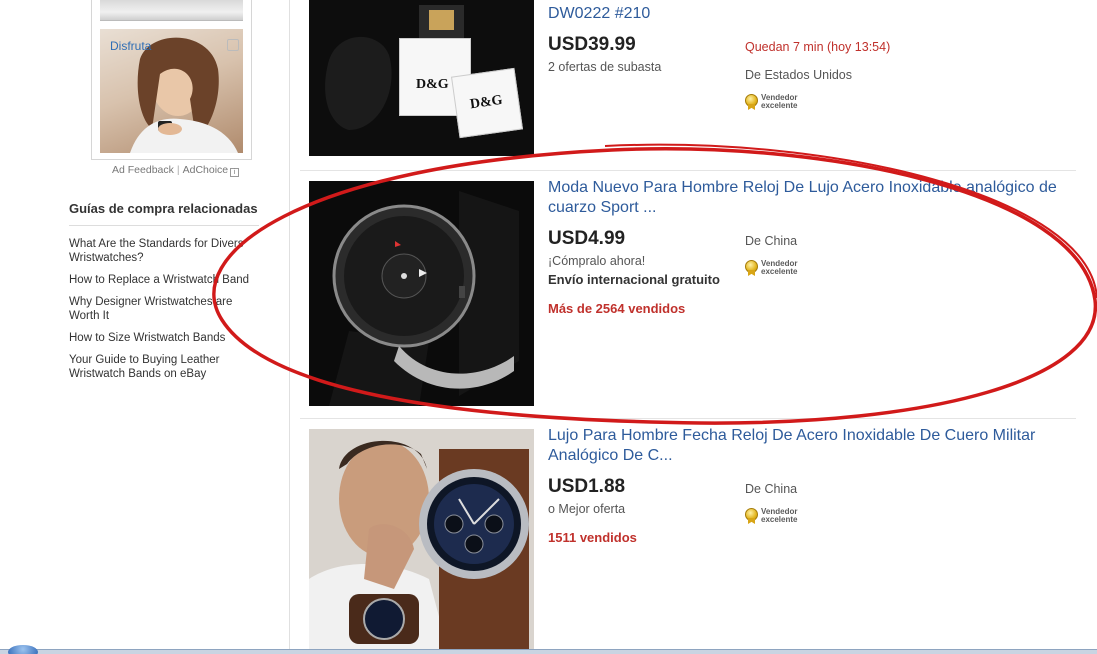 This screenshot has width=1097, height=654. What do you see at coordinates (235, 172) in the screenshot?
I see `adchoice-icon: i` at bounding box center [235, 172].